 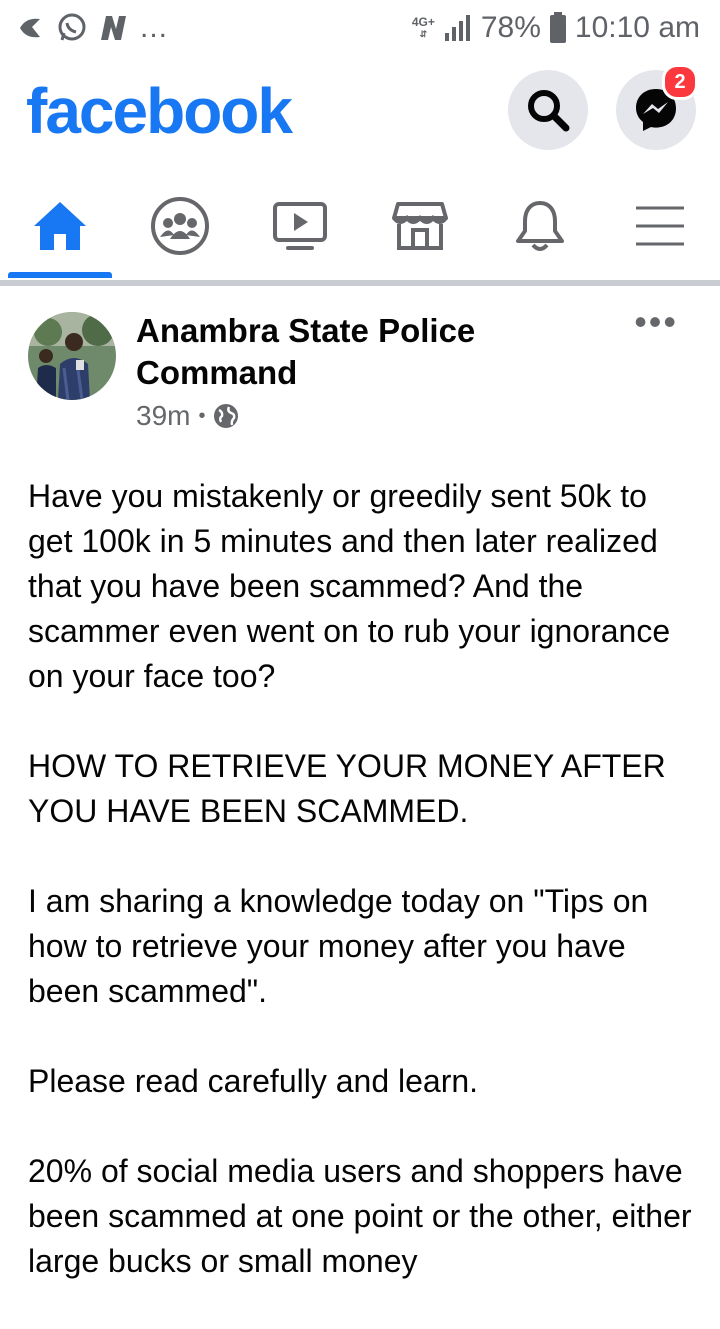 What do you see at coordinates (356, 331) in the screenshot?
I see `author-name-line-1: Anambra State Police` at bounding box center [356, 331].